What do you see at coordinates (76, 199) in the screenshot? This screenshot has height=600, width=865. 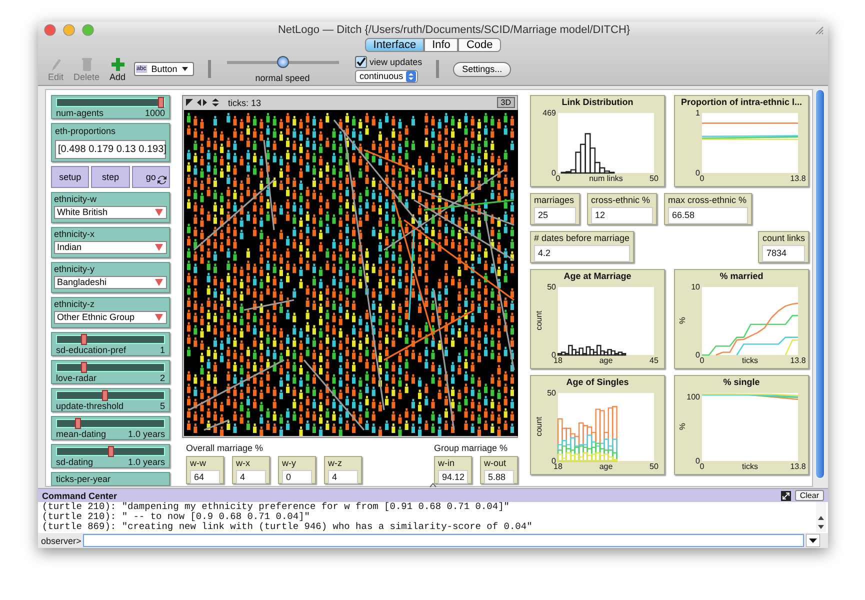 I see `chooser-label: ethnicity-w` at bounding box center [76, 199].